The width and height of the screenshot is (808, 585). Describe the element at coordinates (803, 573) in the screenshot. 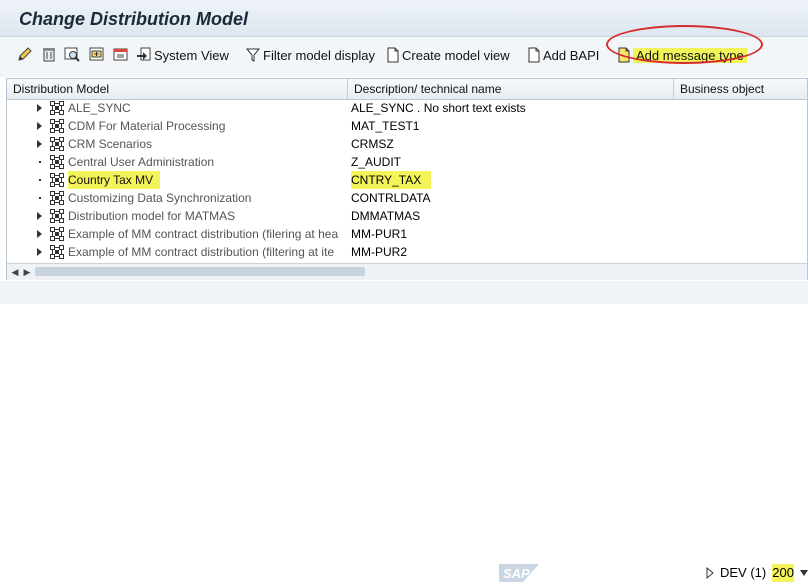

I see `dropdown-icon` at that location.